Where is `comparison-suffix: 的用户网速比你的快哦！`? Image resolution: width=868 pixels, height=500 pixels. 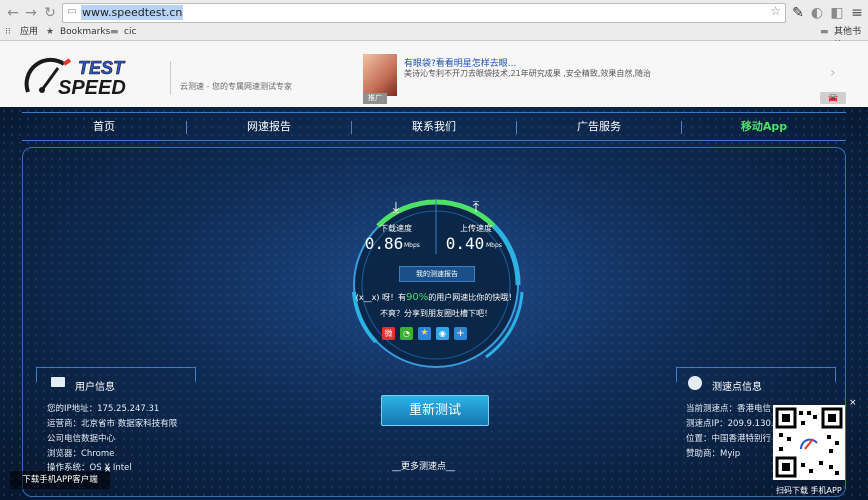 comparison-suffix: 的用户网速比你的快哦！ is located at coordinates (472, 297).